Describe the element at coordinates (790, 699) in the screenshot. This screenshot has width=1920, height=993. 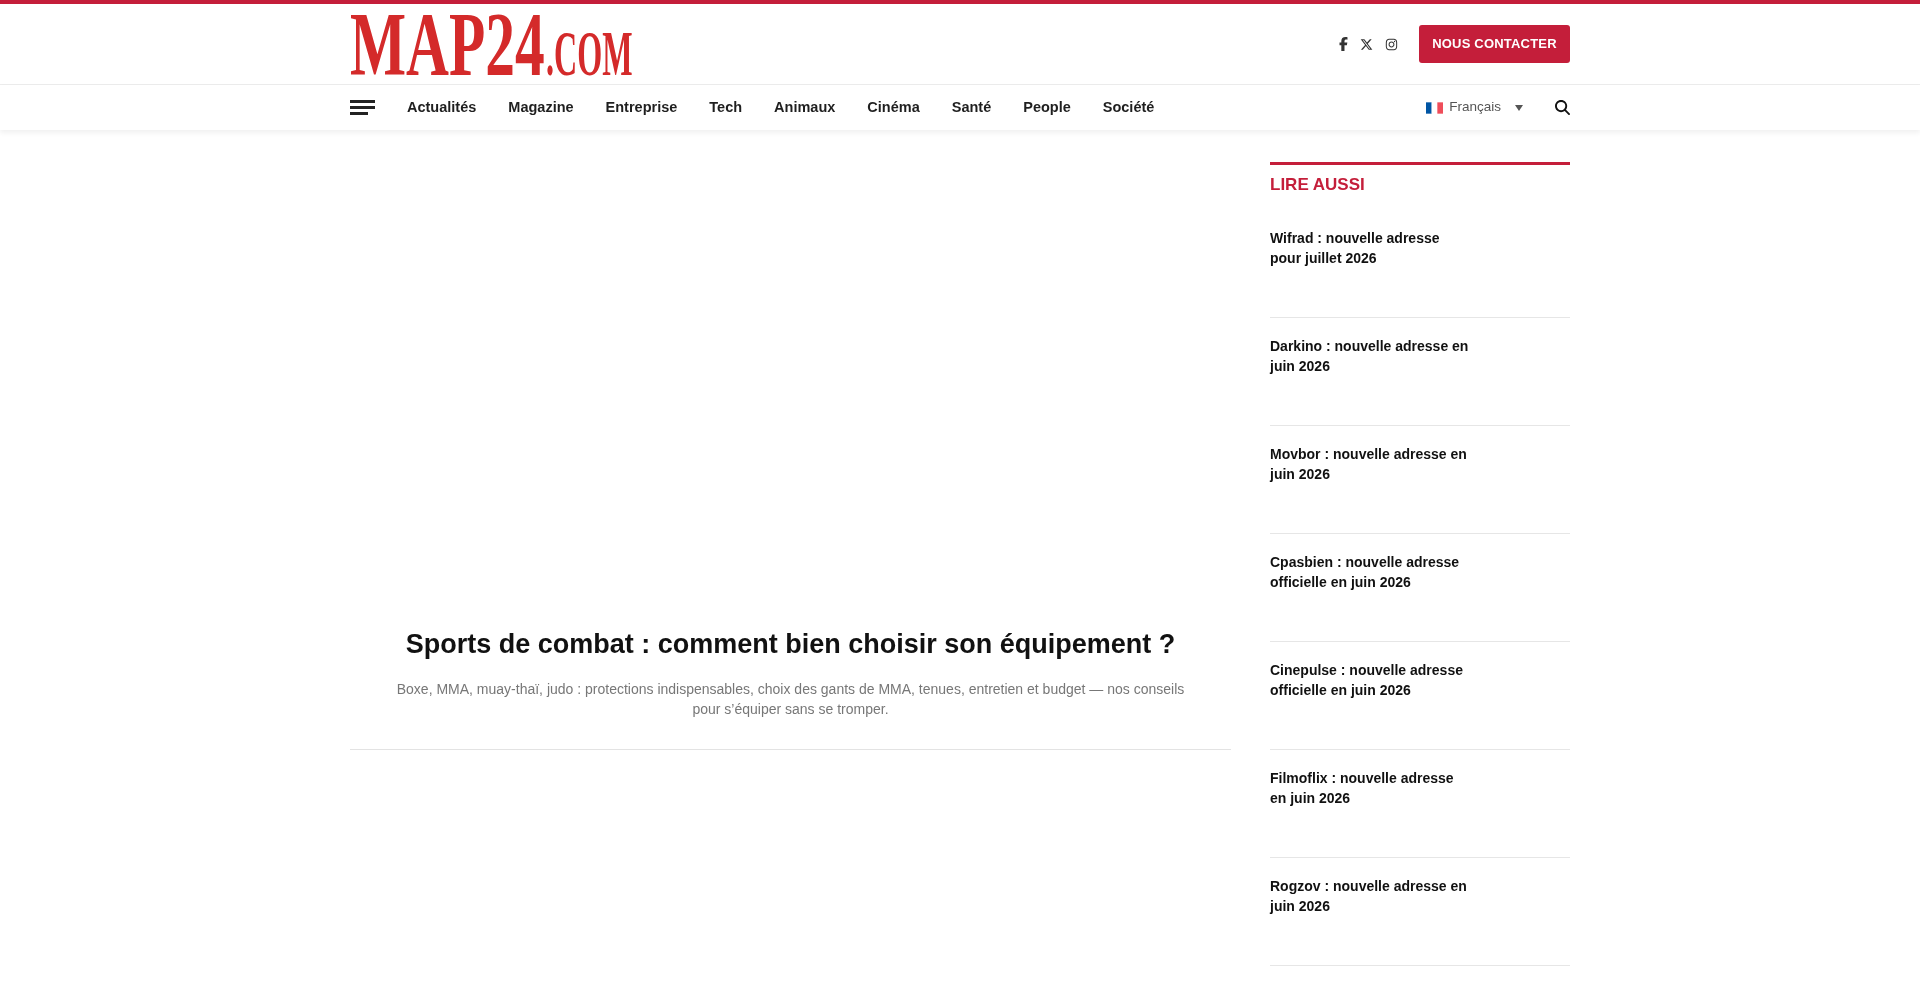
I see `article-excerpt: Boxe, MMA, muay-thaï, judo : protections indispensables, choix des gants de MMA, tenues, entretien et budget — nos conseils pour s’équiper sans se tromper.` at that location.